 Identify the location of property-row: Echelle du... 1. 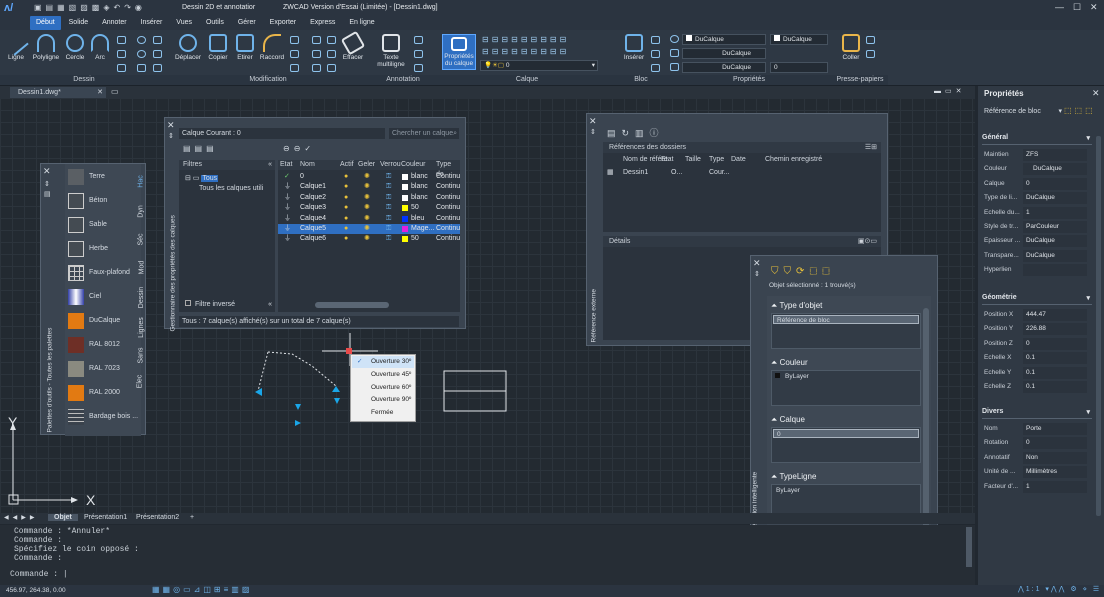
(1038, 213).